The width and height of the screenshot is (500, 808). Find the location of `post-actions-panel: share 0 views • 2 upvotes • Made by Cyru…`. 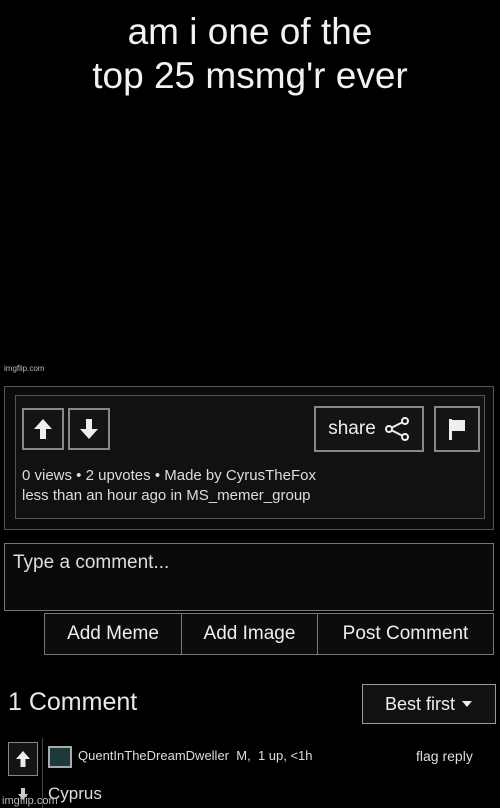

post-actions-panel: share 0 views • 2 upvotes • Made by Cyru… is located at coordinates (250, 457).